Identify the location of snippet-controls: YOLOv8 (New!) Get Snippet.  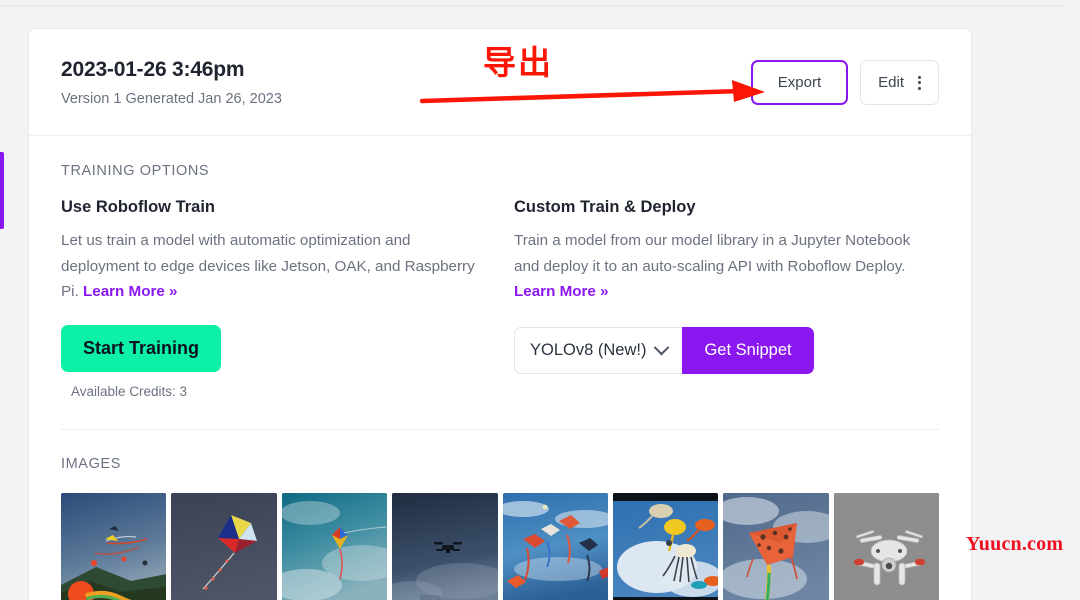
(726, 350).